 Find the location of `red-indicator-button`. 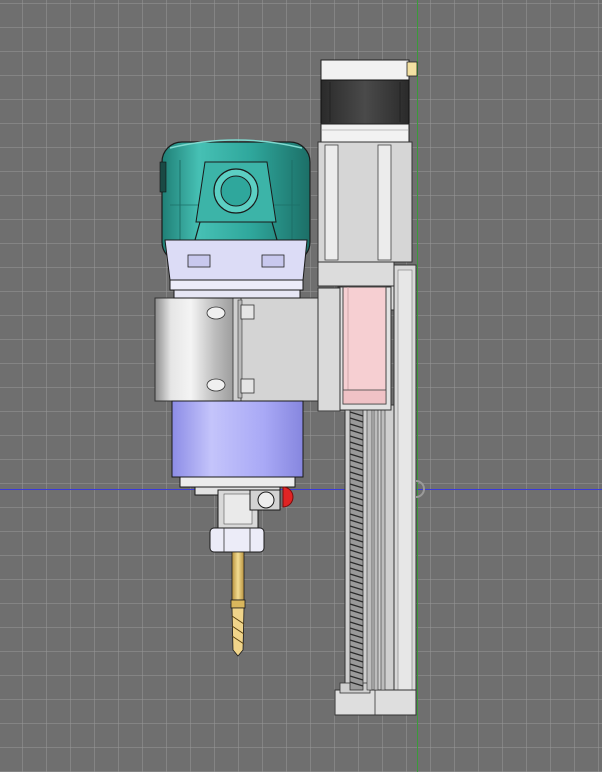

red-indicator-button is located at coordinates (288, 497).